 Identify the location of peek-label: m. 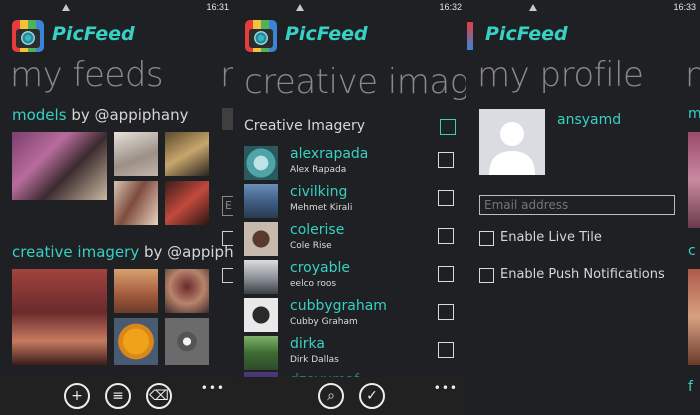
(694, 114).